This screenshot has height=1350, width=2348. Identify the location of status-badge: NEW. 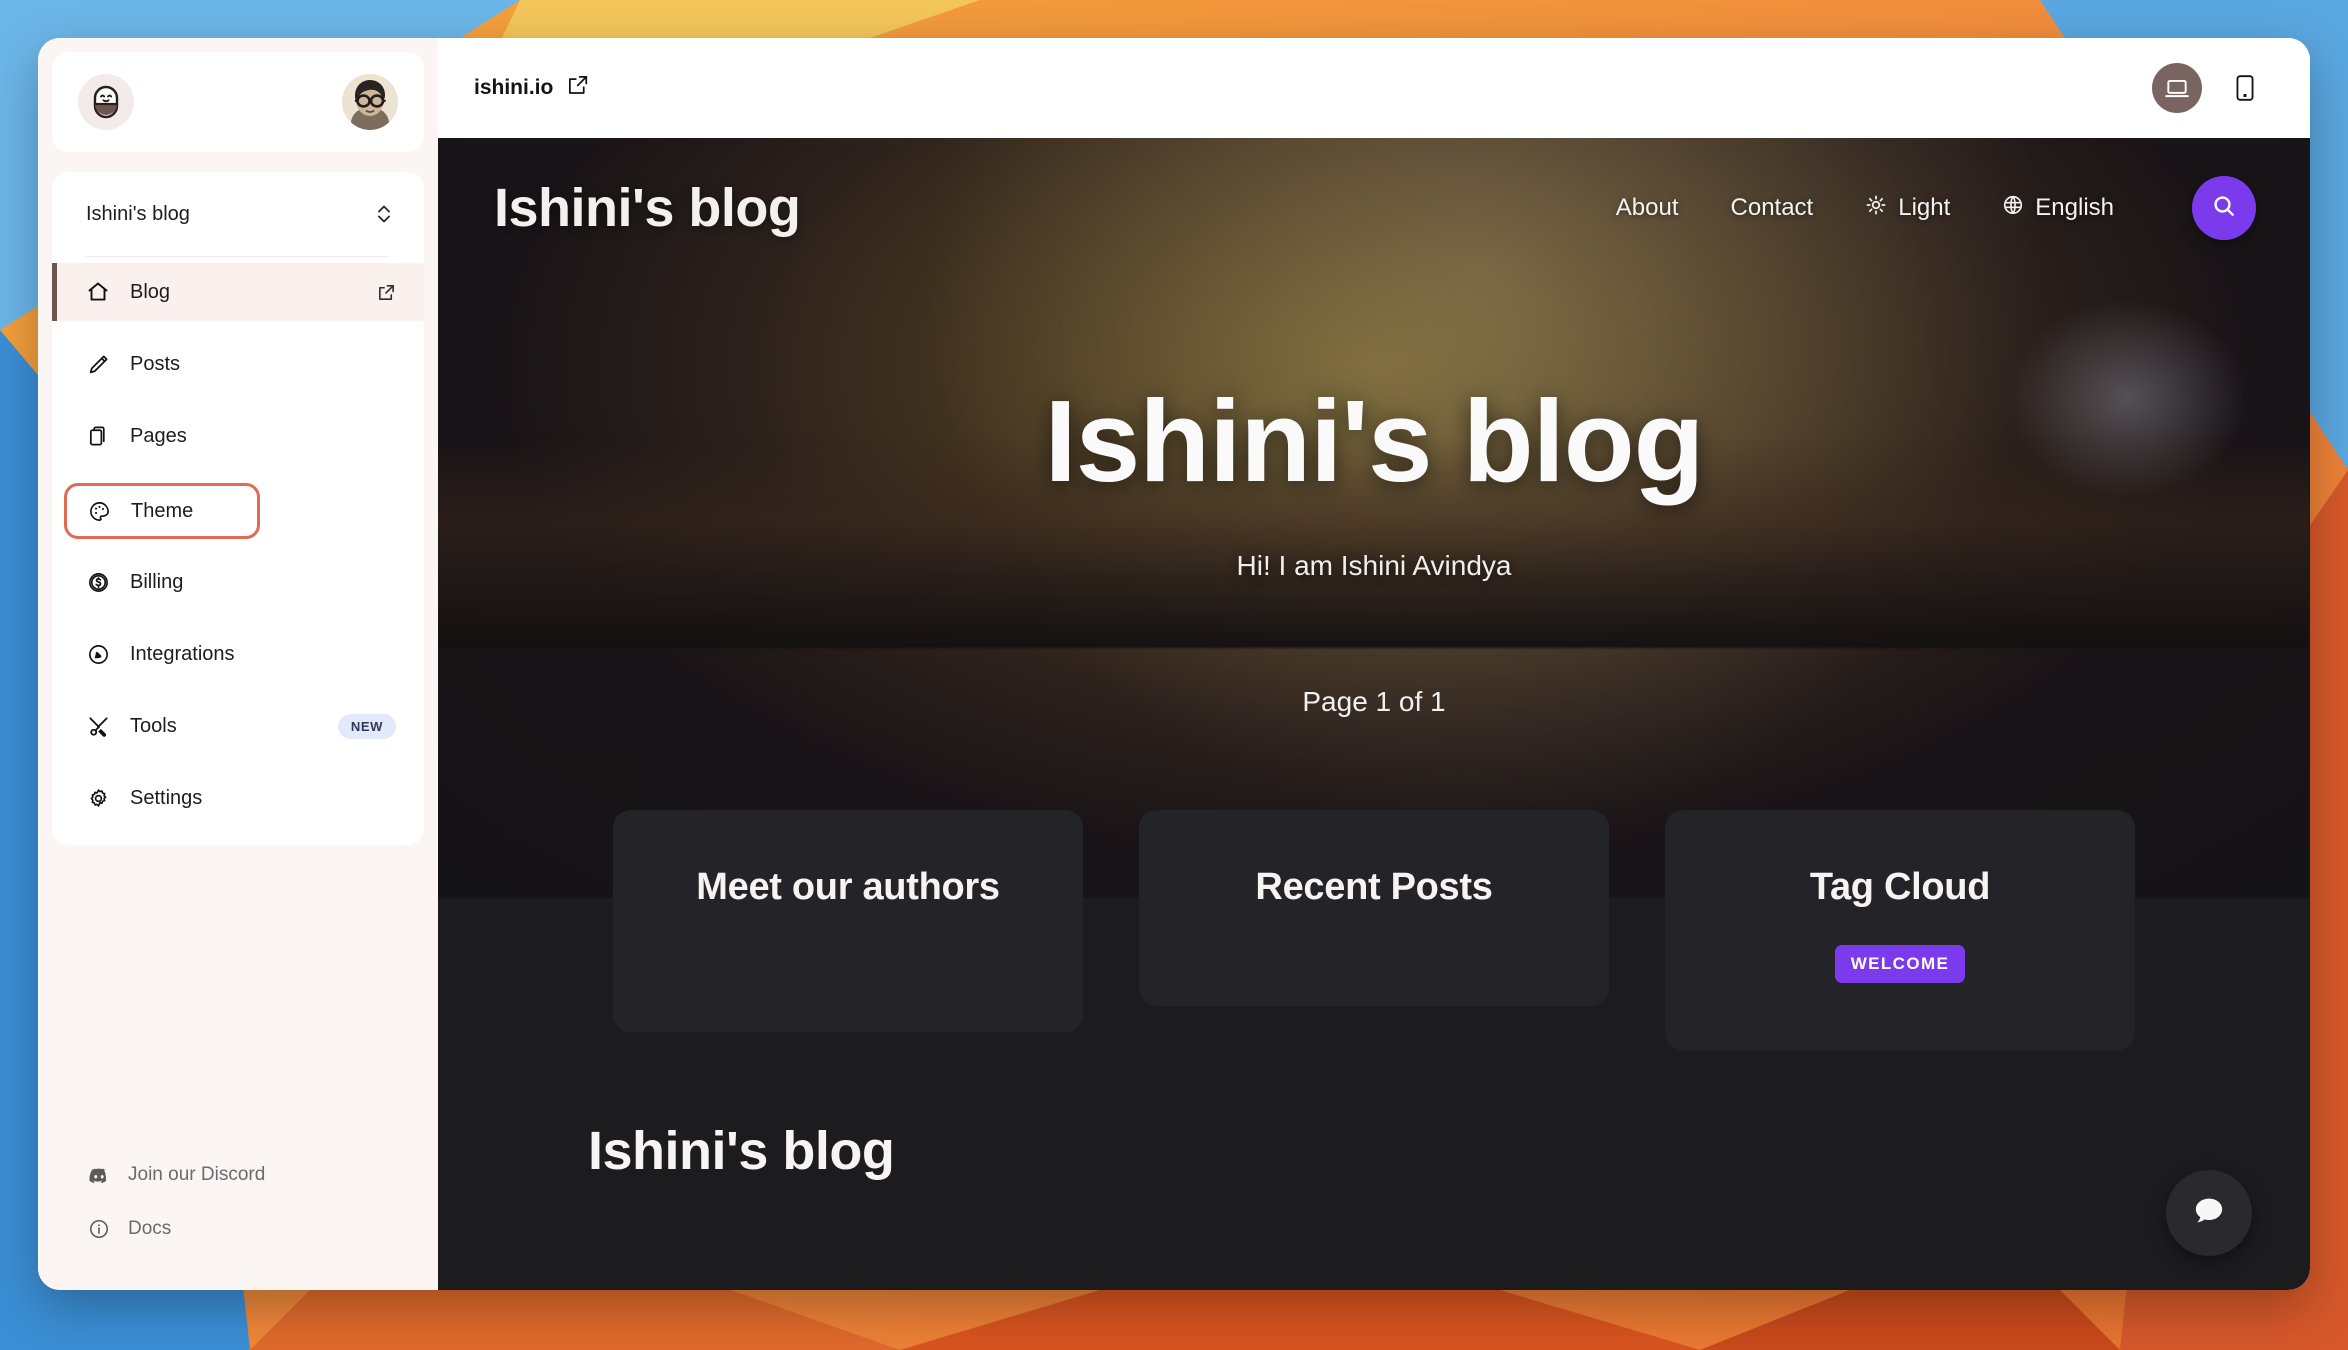
(366, 726).